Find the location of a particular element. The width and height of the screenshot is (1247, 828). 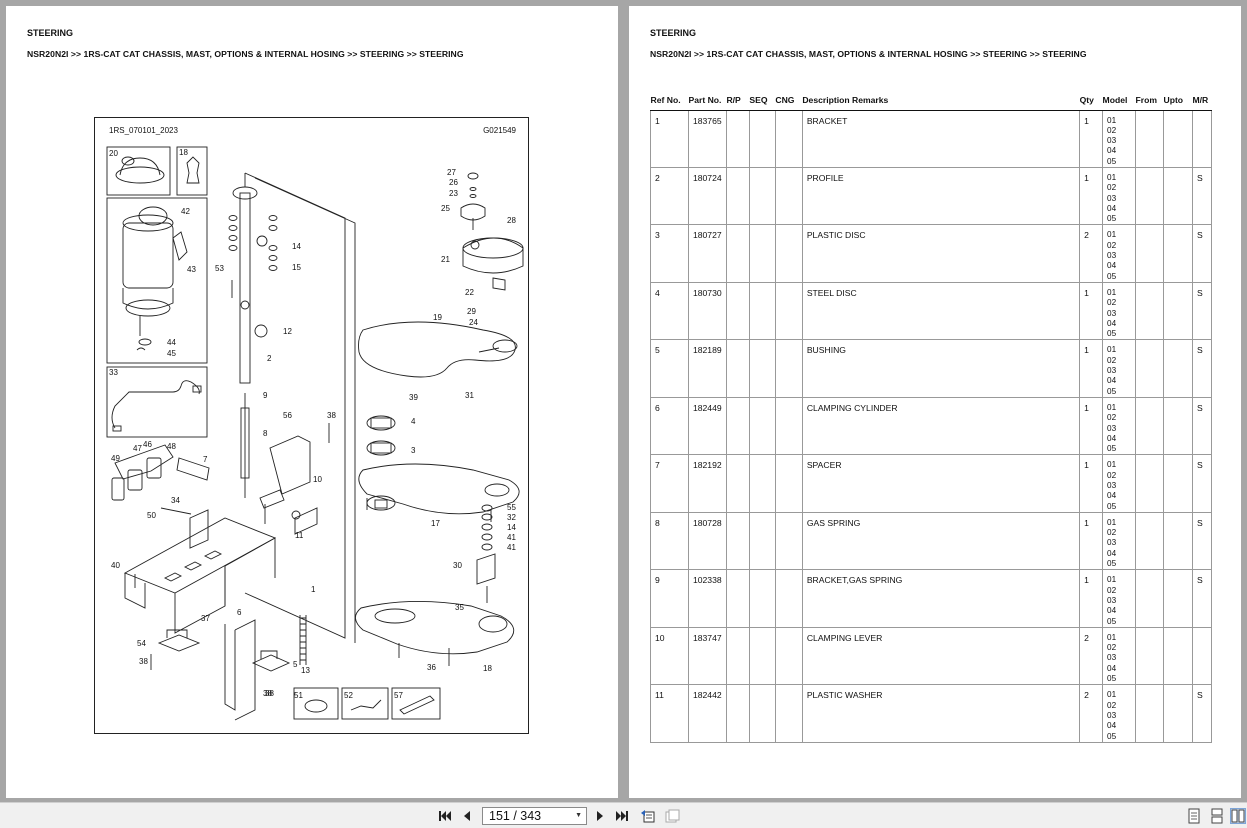

callout-4: 4 is located at coordinates (413, 421).